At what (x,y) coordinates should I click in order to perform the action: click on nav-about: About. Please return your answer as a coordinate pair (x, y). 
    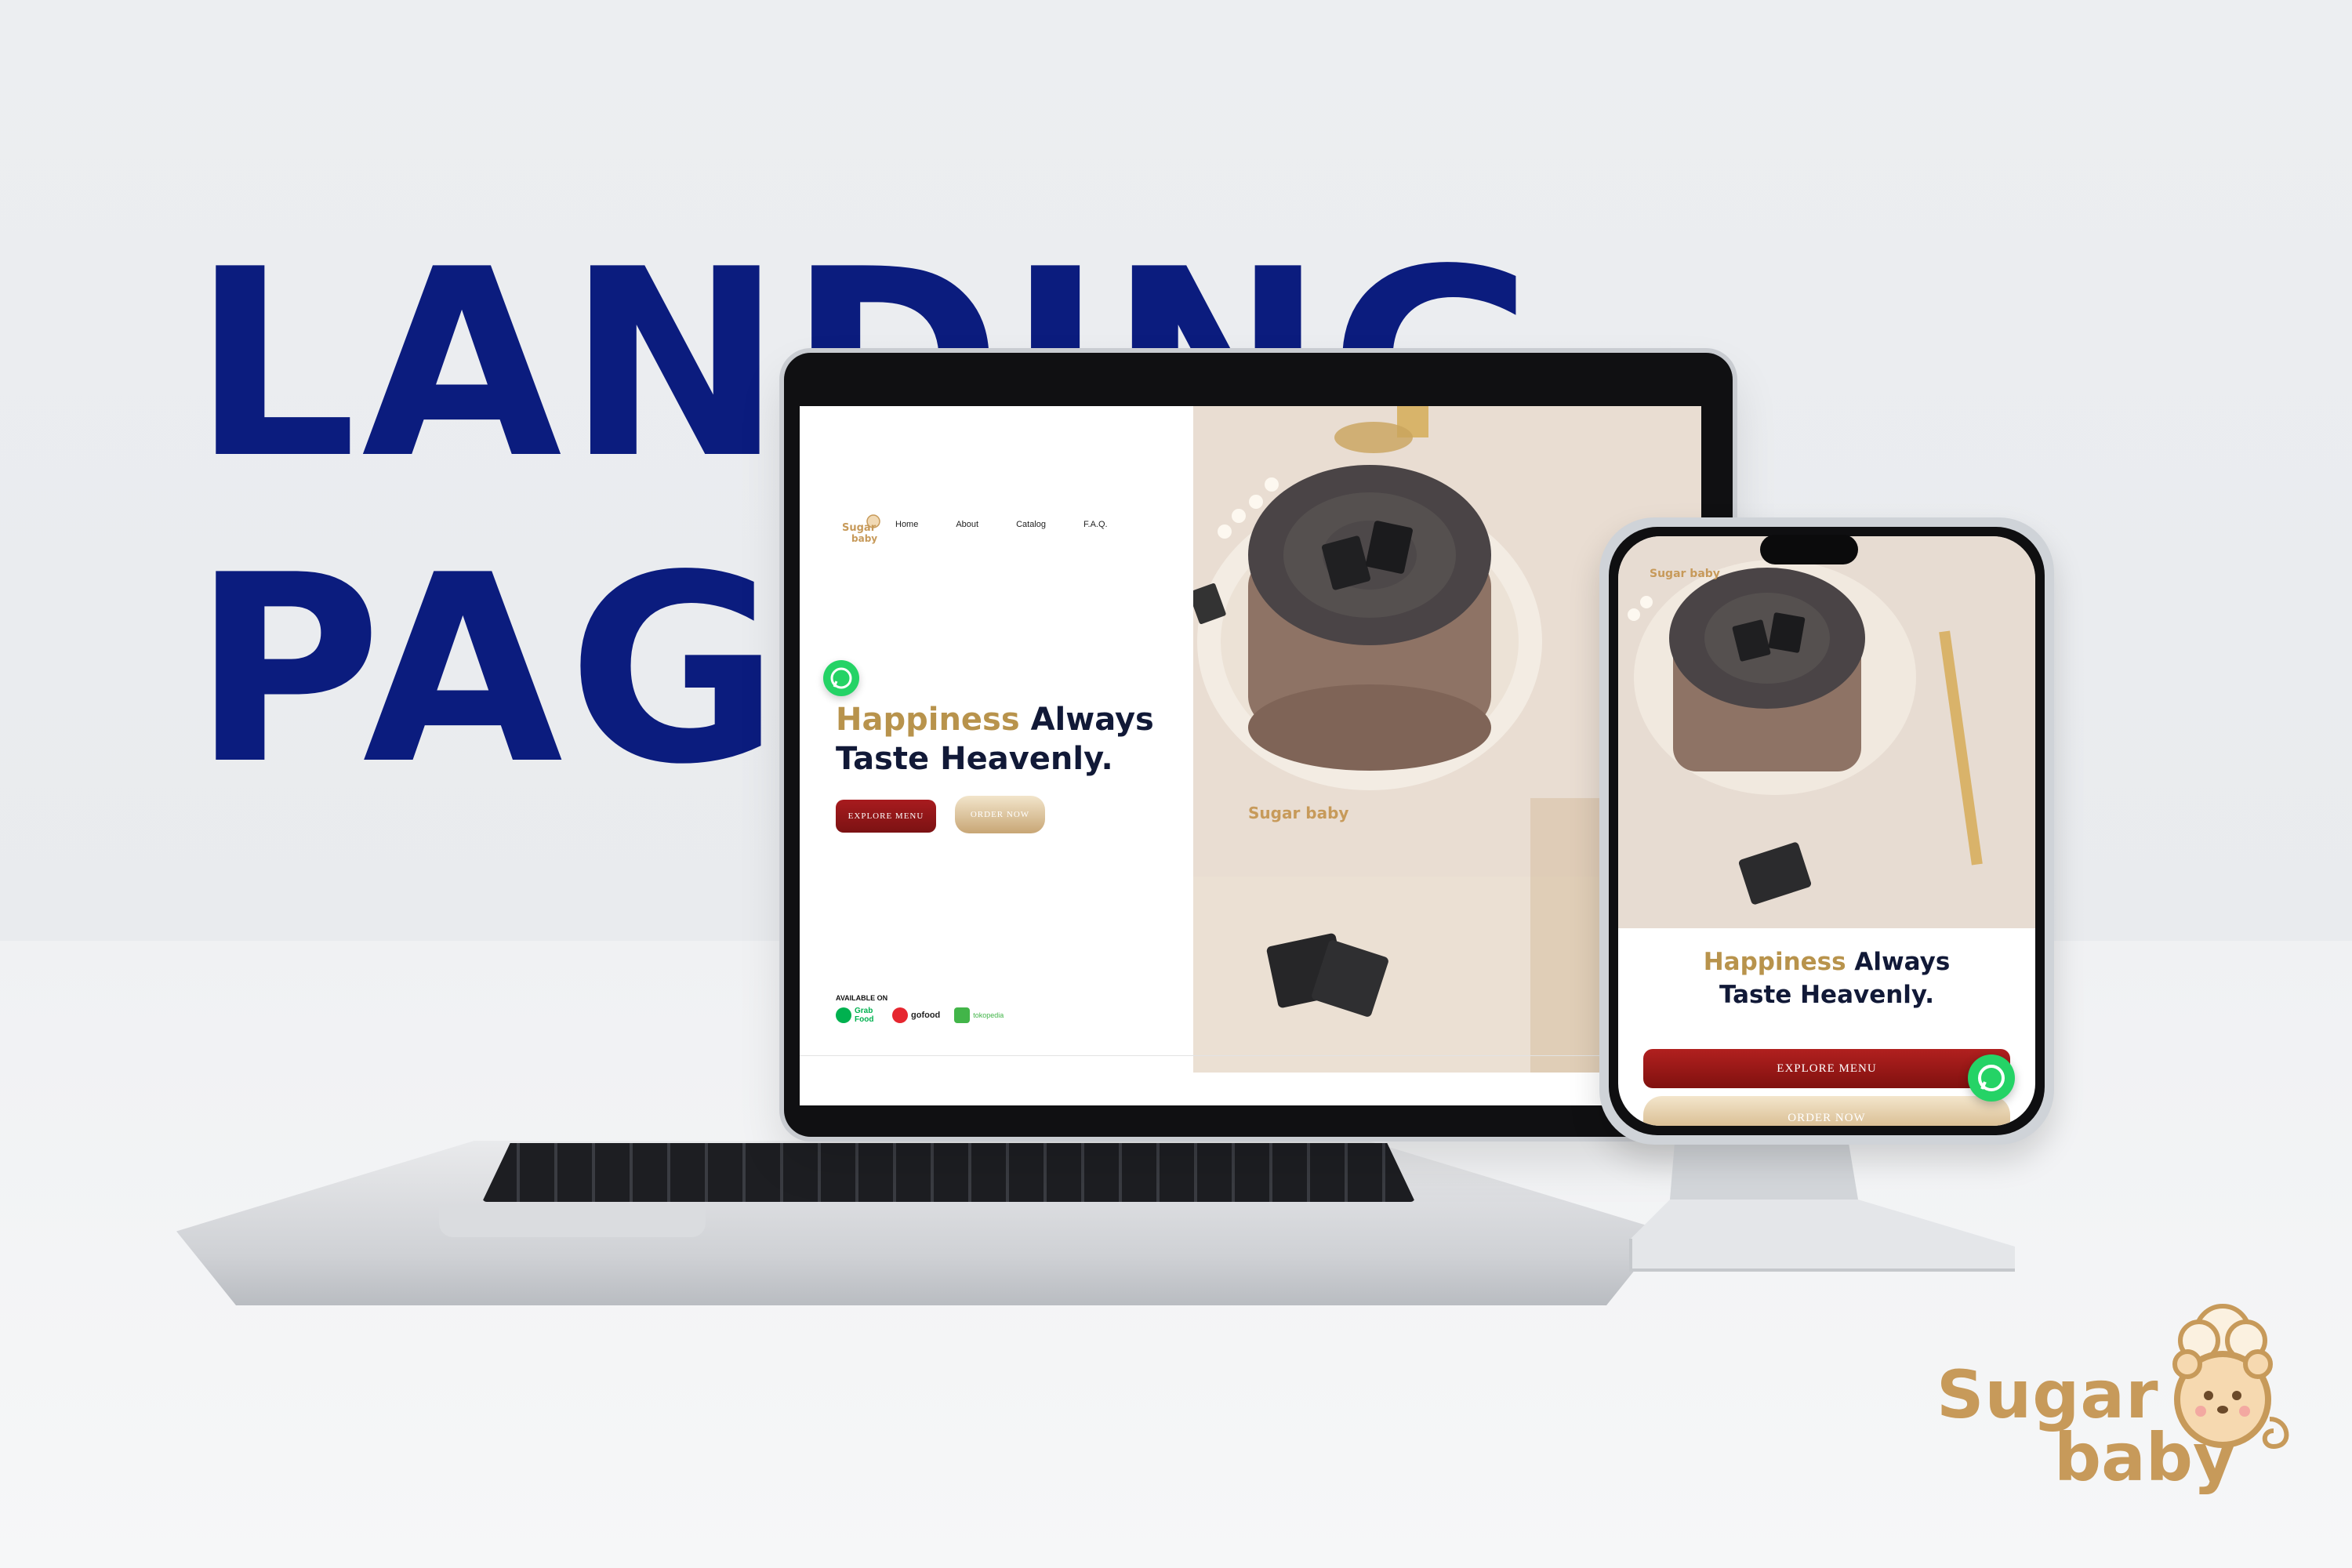
    Looking at the image, I should click on (967, 524).